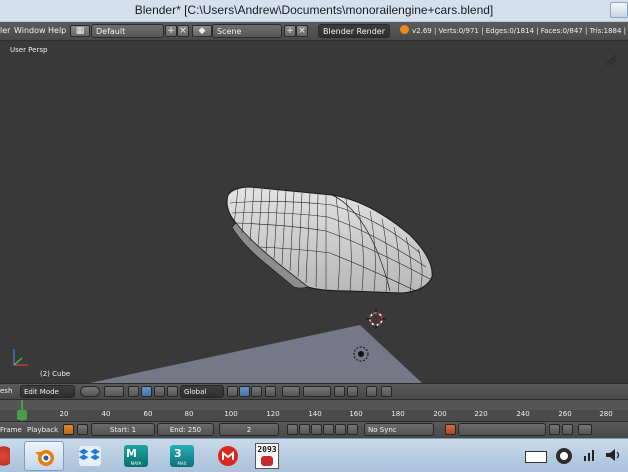 This screenshot has height=472, width=628. Describe the element at coordinates (585, 429) in the screenshot. I see `keying-options-icon` at that location.